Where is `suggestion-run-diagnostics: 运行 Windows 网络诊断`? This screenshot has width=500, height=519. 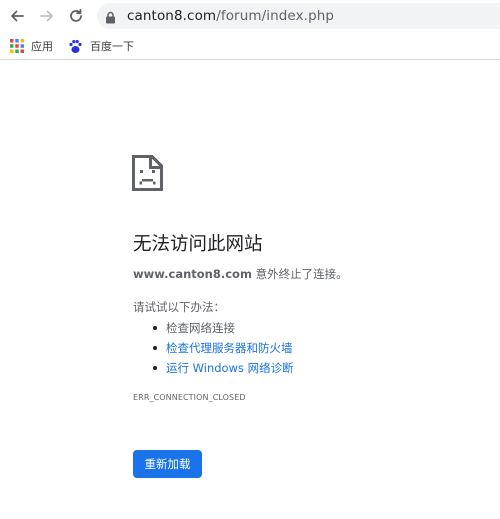 suggestion-run-diagnostics: 运行 Windows 网络诊断 is located at coordinates (222, 368).